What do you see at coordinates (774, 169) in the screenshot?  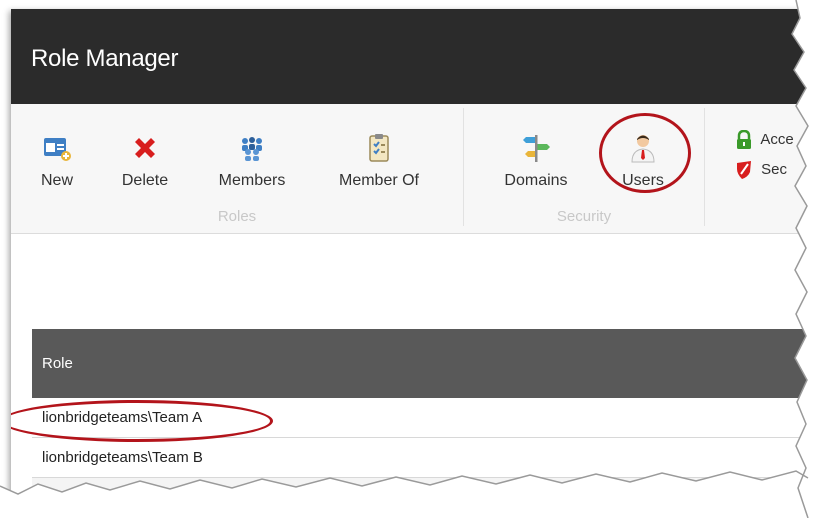 I see `security-editor-label: Sec` at bounding box center [774, 169].